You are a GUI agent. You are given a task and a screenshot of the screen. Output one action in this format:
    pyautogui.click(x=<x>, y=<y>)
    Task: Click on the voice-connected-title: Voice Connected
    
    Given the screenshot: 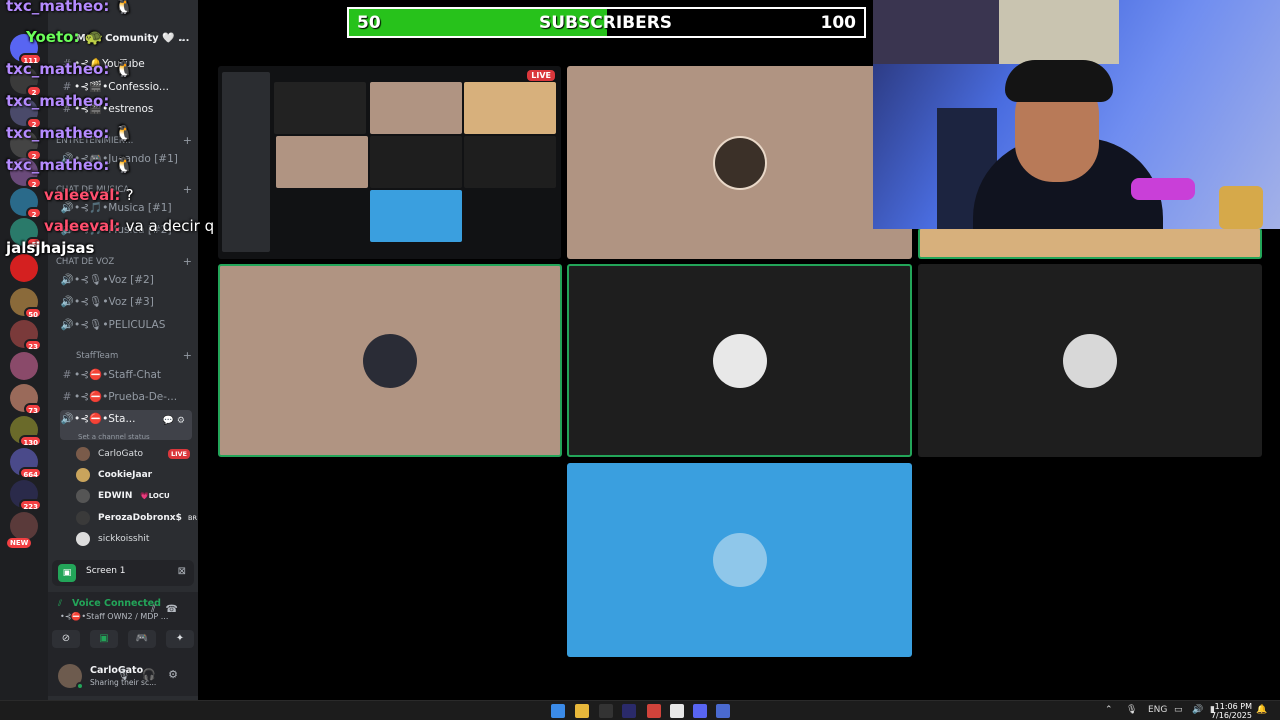 What is the action you would take?
    pyautogui.click(x=116, y=603)
    